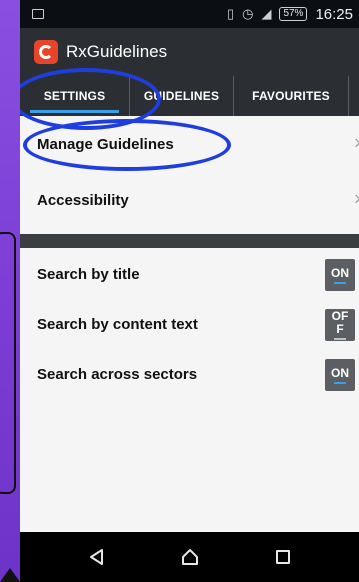 Image resolution: width=359 pixels, height=582 pixels. What do you see at coordinates (189, 200) in the screenshot?
I see `menu-item-accessibility: Accessibility` at bounding box center [189, 200].